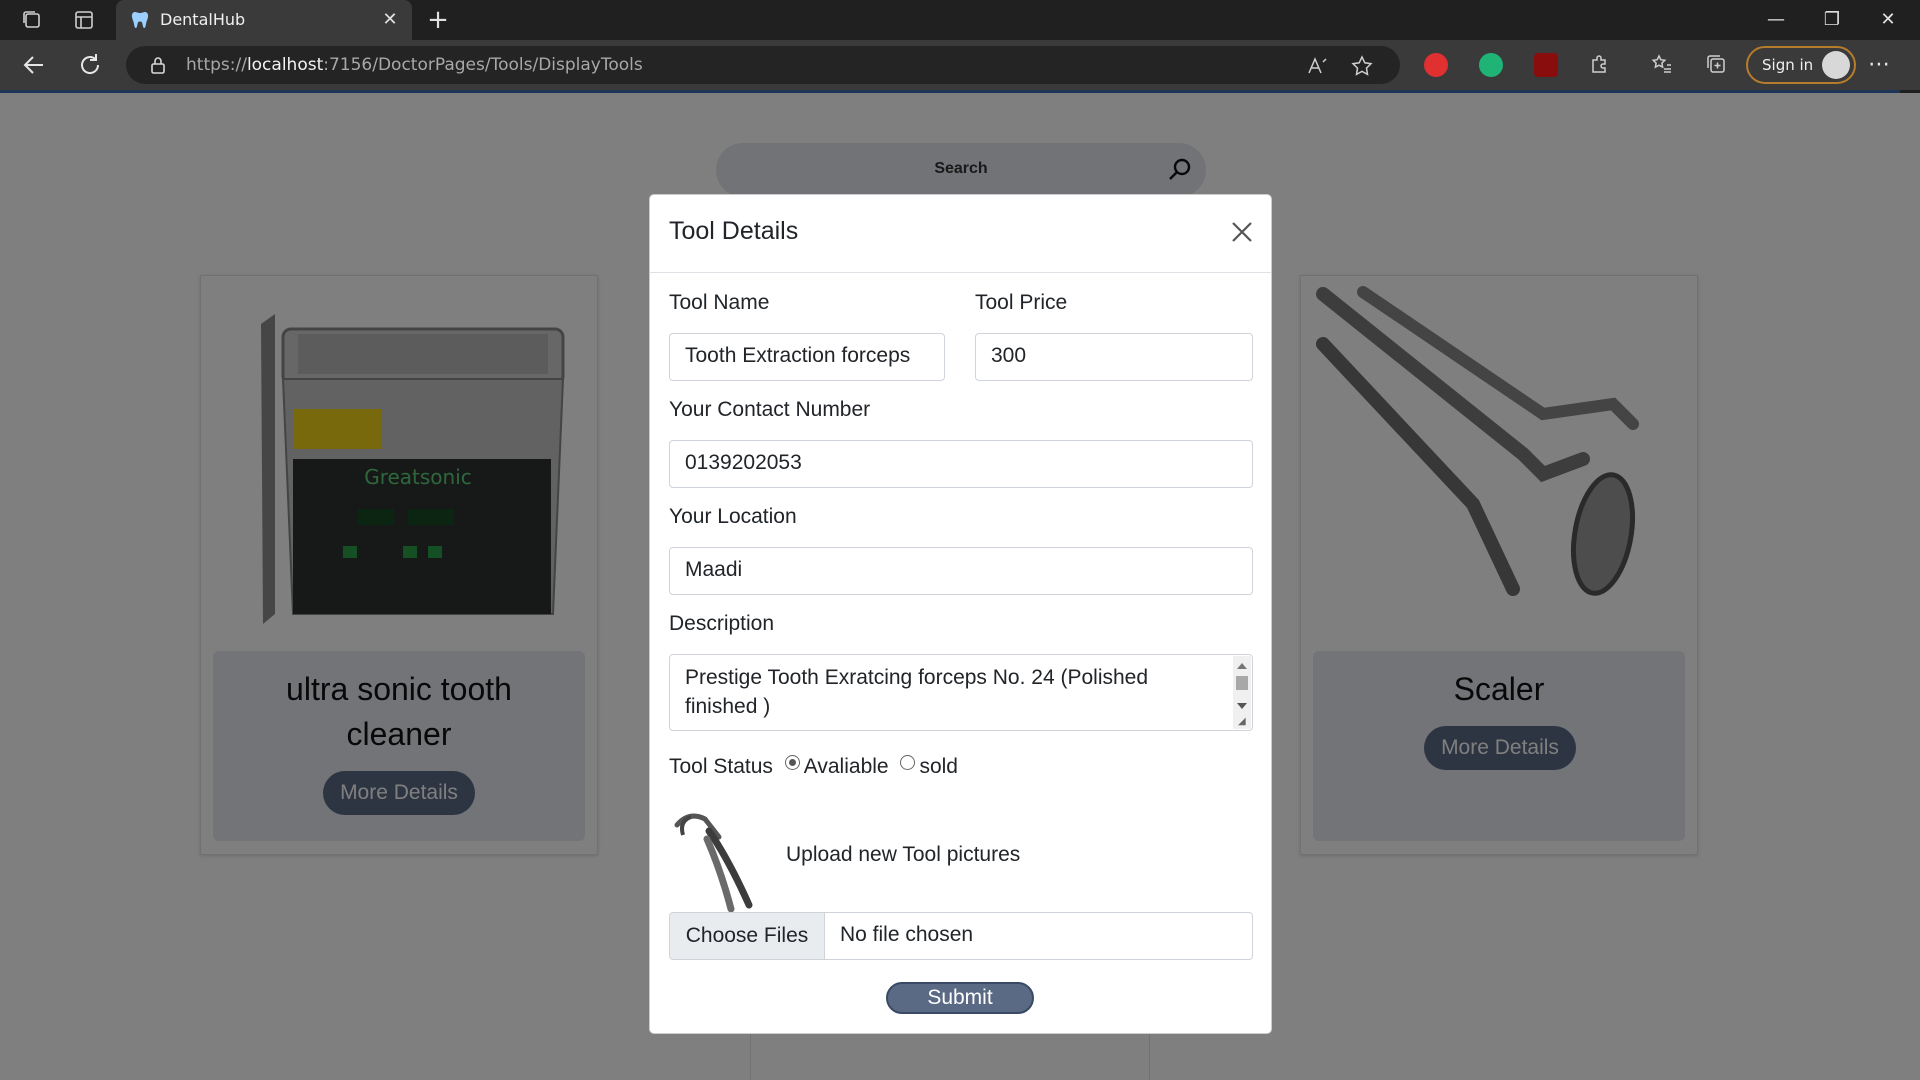  Describe the element at coordinates (1600, 64) in the screenshot. I see `extensions-puzzle-icon` at that location.